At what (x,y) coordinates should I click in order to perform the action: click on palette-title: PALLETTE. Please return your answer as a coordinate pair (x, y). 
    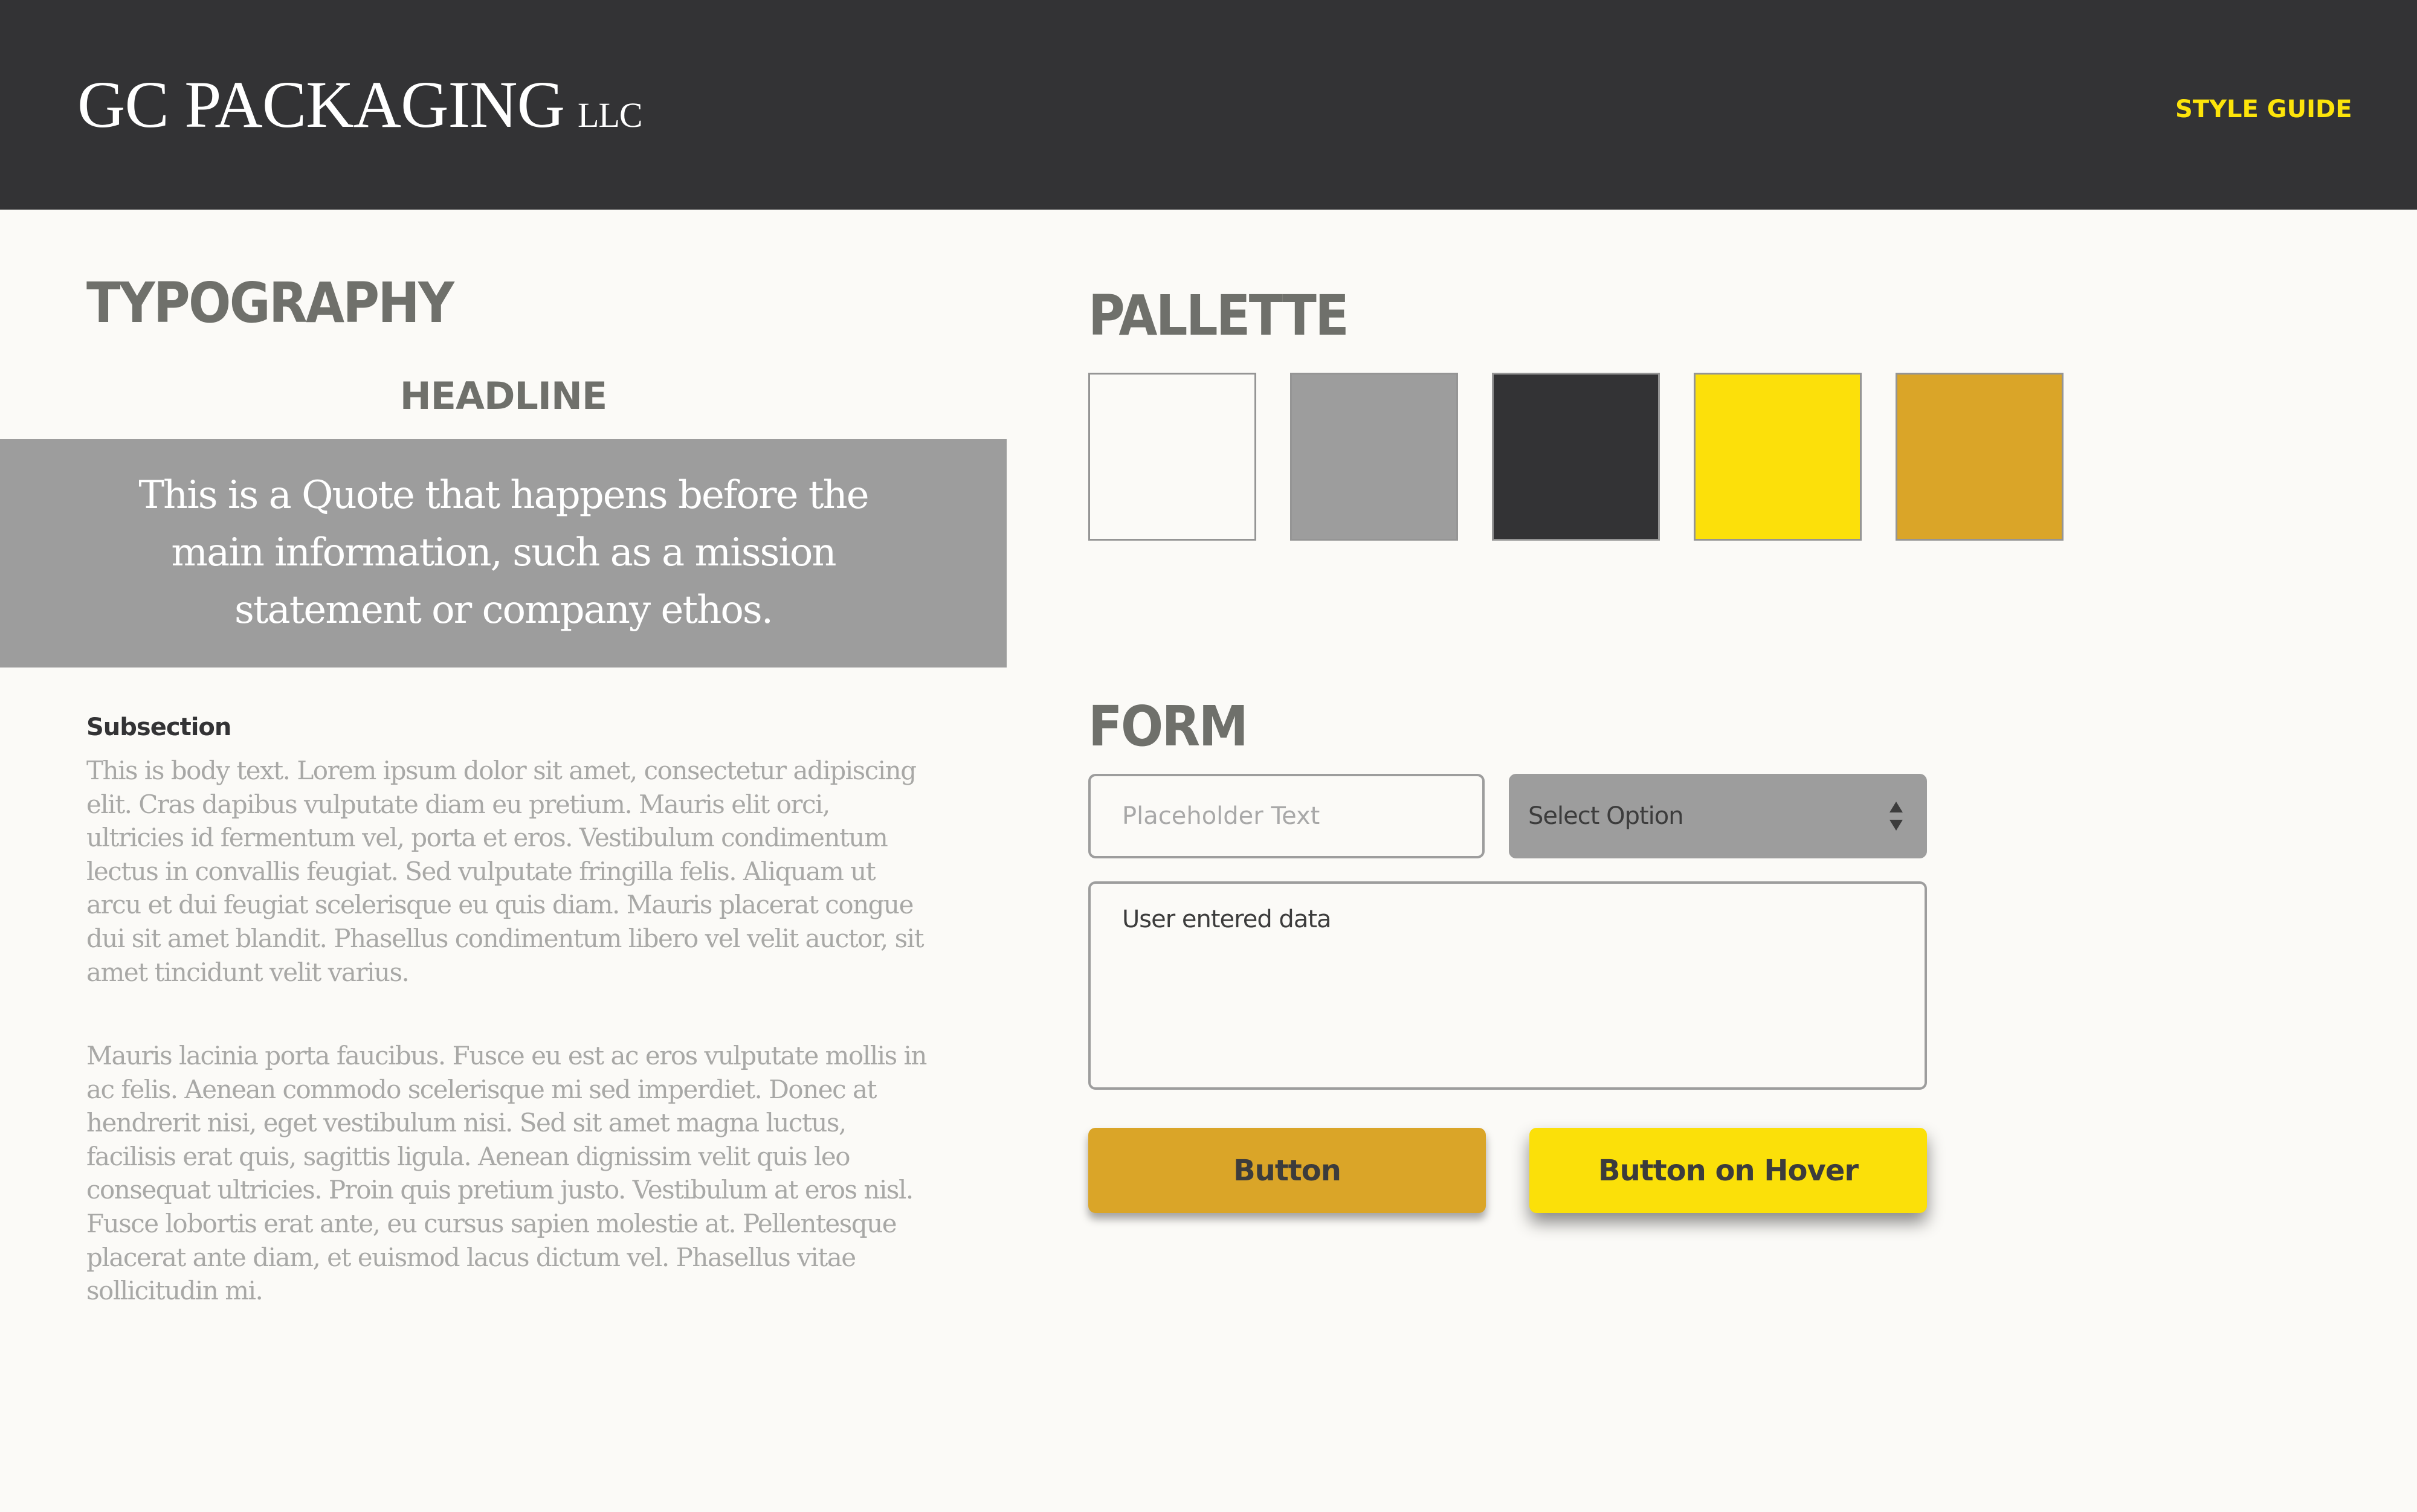
    Looking at the image, I should click on (1218, 315).